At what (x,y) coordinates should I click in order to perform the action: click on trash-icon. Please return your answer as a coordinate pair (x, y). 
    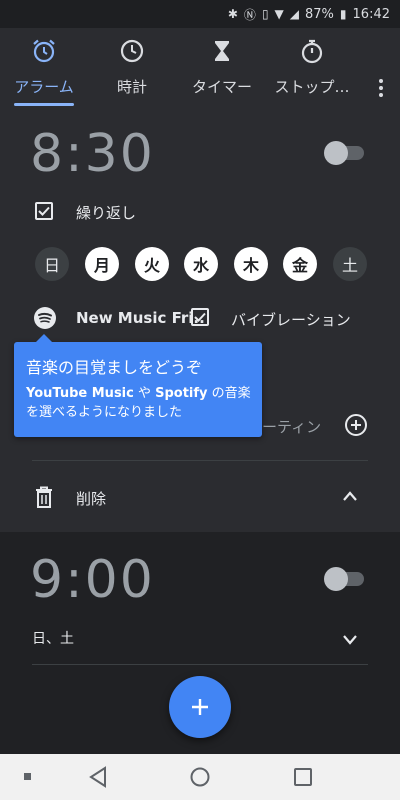
    Looking at the image, I should click on (44, 497).